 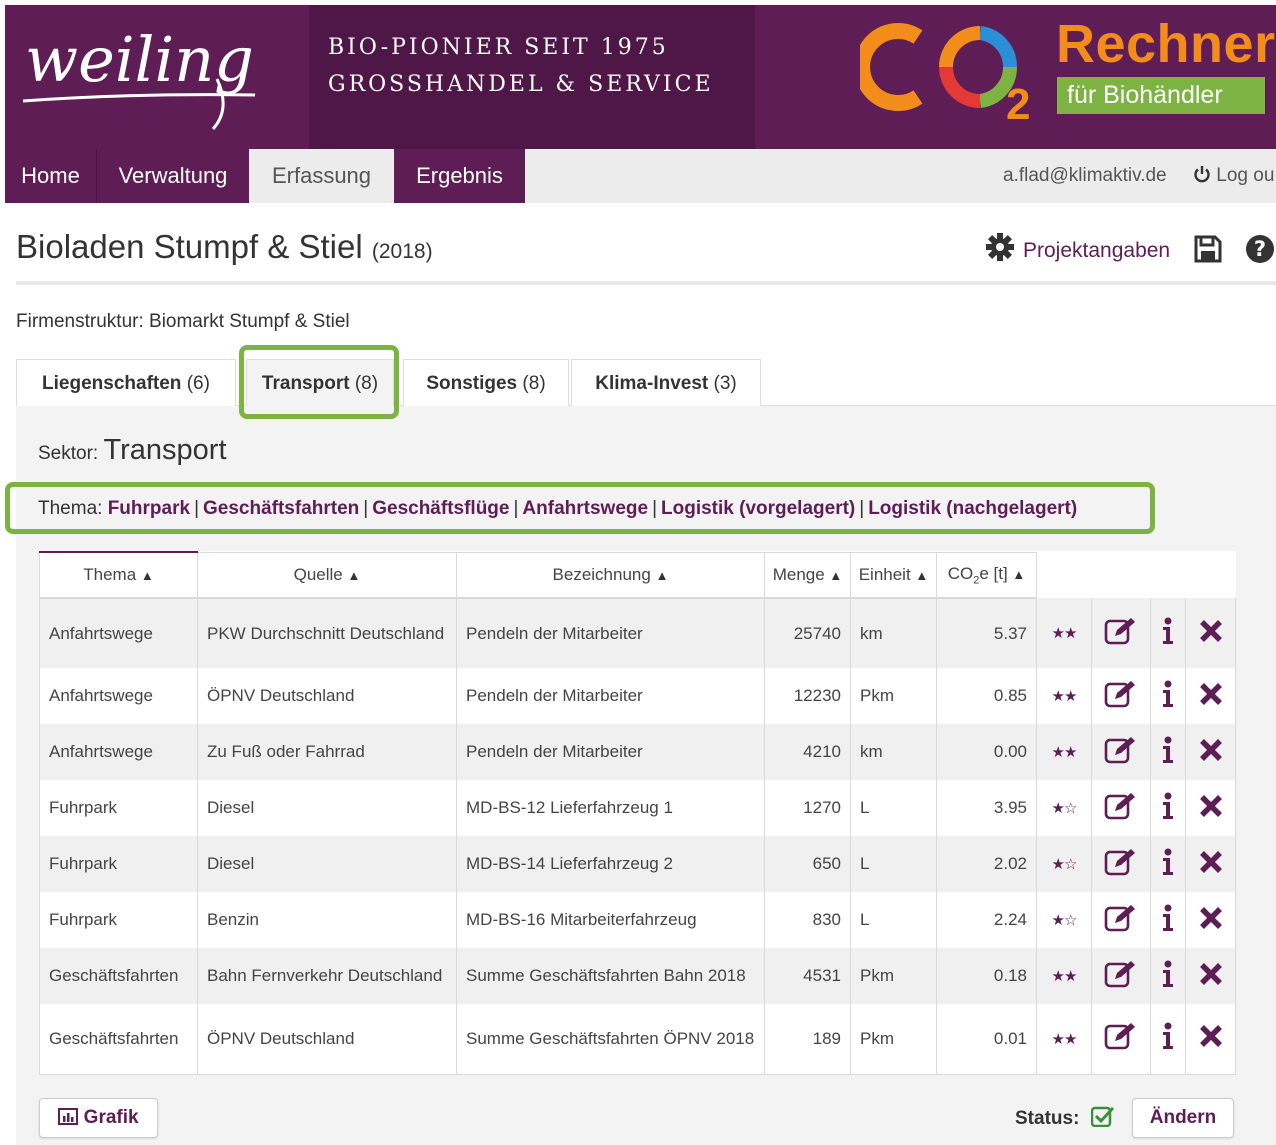 I want to click on tab-sonstiges: Sonstiges (8), so click(x=486, y=382).